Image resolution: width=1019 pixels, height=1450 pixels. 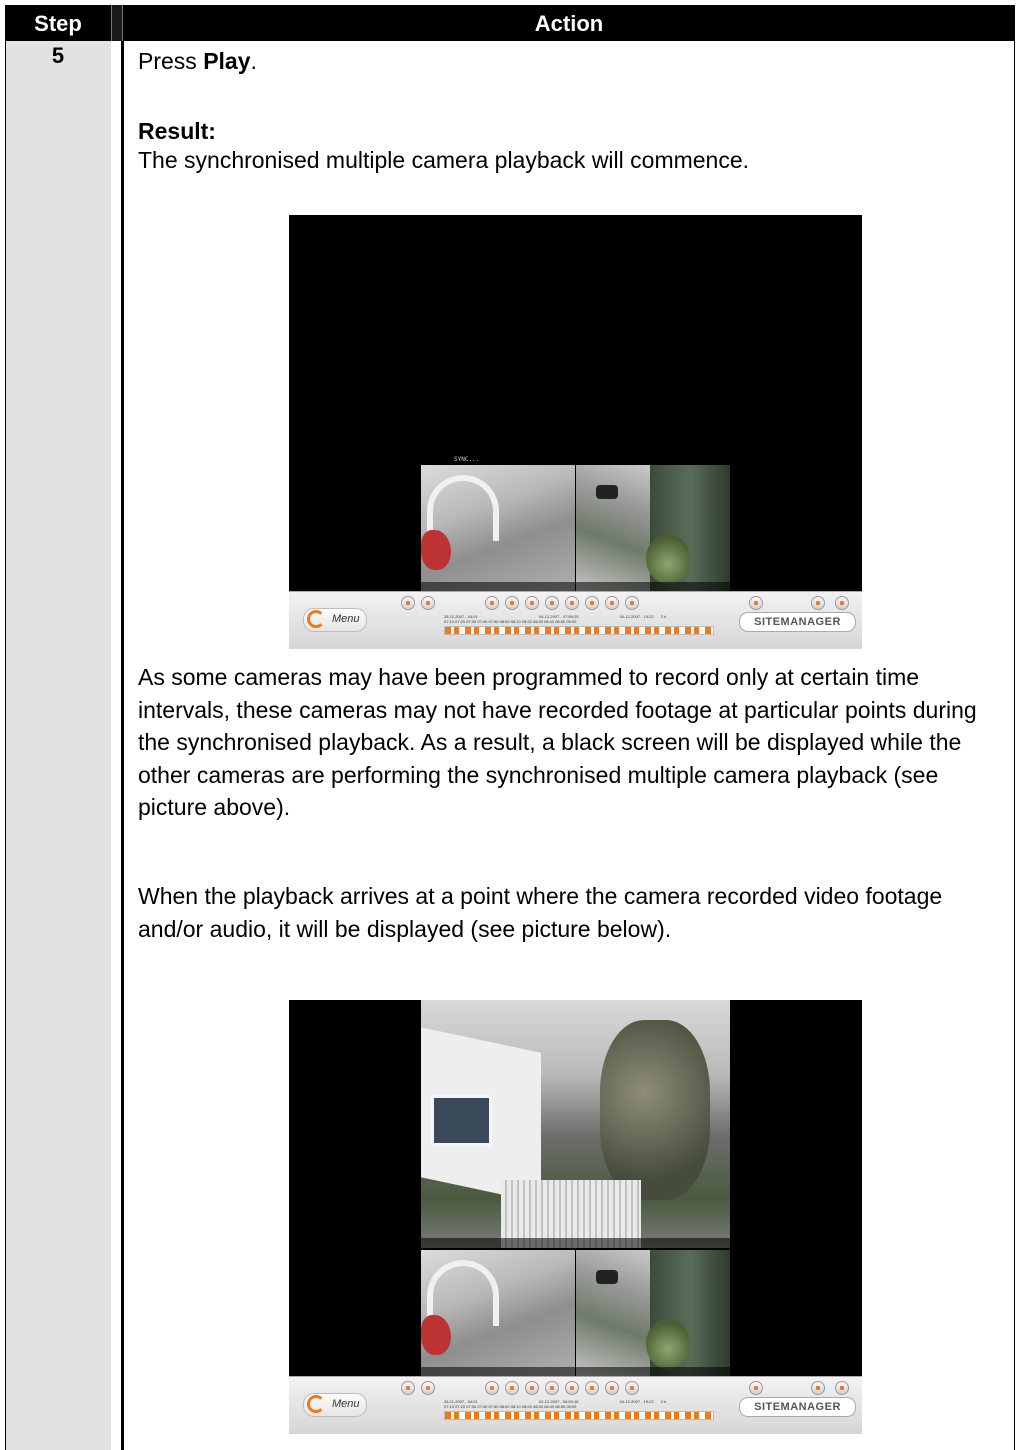 I want to click on tree-shape, so click(x=655, y=1110).